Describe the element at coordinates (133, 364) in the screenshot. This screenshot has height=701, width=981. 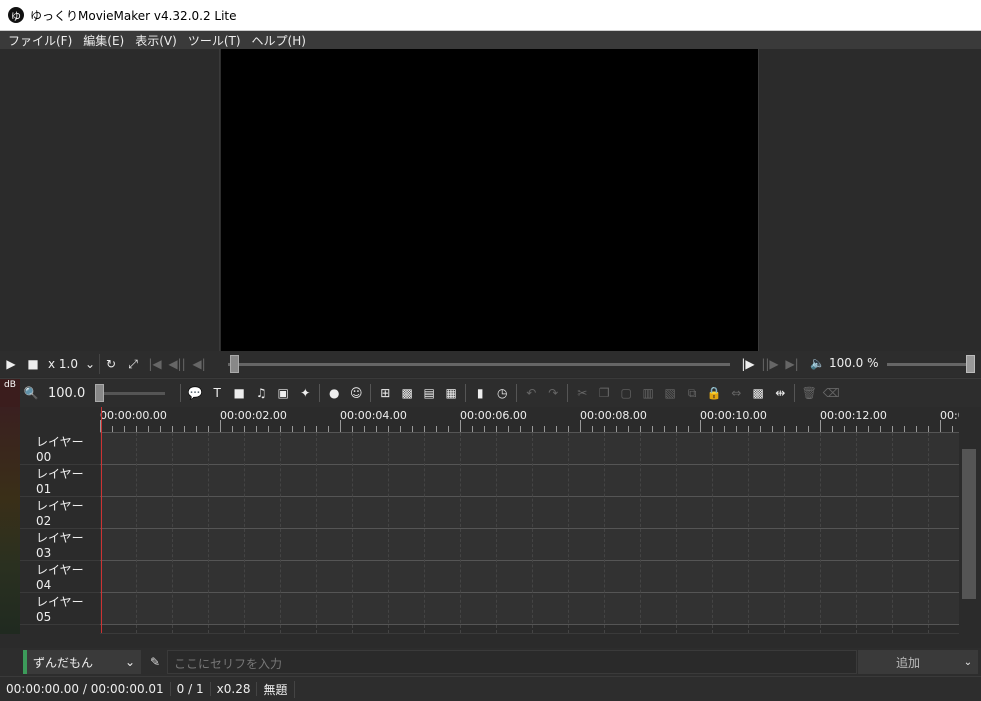
I see `fit-icon: ⤢` at that location.